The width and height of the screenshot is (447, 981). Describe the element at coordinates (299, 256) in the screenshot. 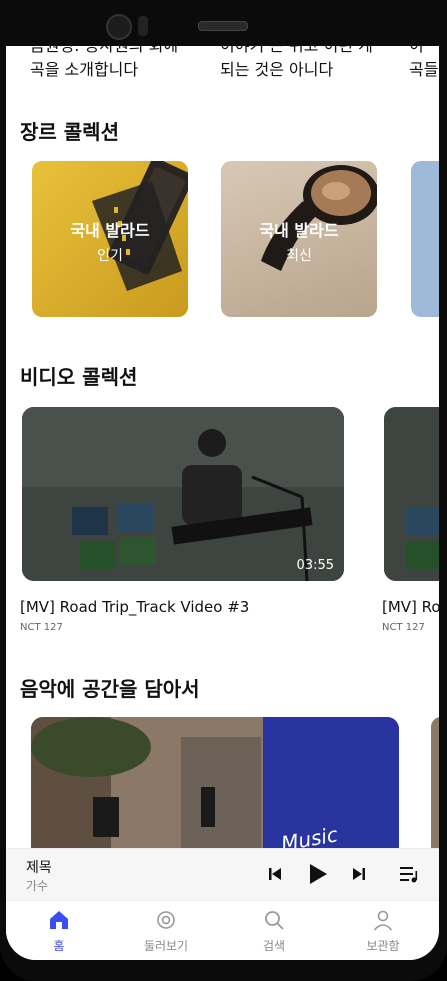

I see `genre-card-subtitle: 최신` at that location.